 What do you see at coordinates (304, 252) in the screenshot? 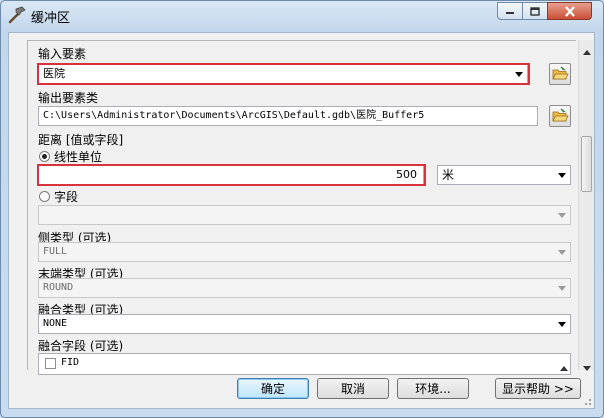
I see `side-type-dropdown: FULL` at bounding box center [304, 252].